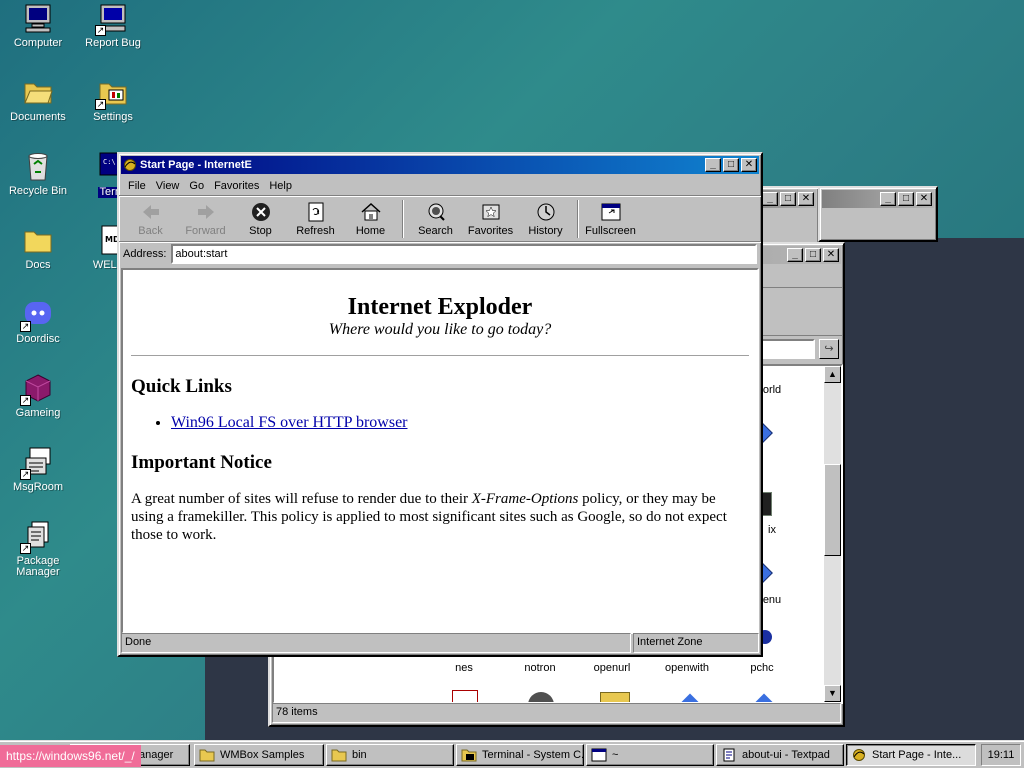 The image size is (1024, 768). I want to click on menu-file: File, so click(137, 186).